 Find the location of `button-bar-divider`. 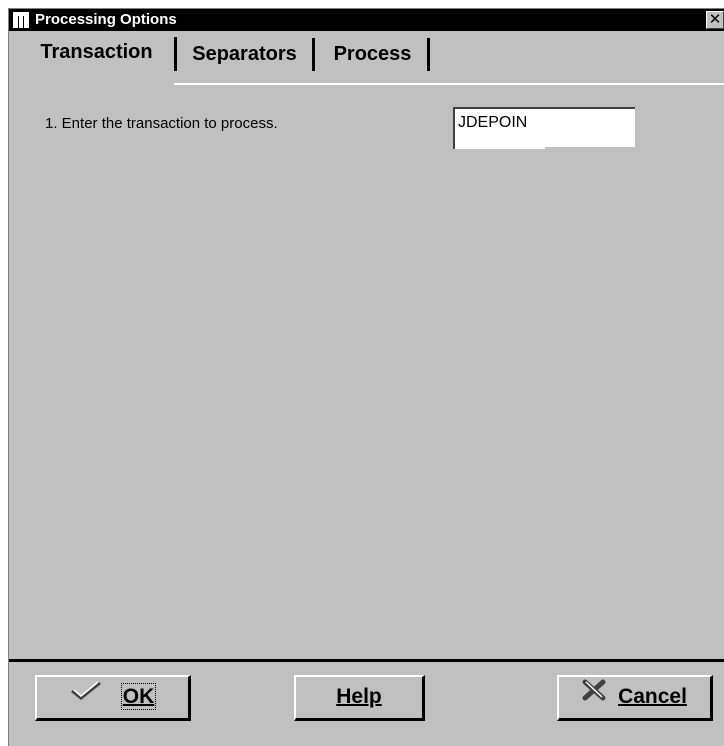

button-bar-divider is located at coordinates (366, 660).